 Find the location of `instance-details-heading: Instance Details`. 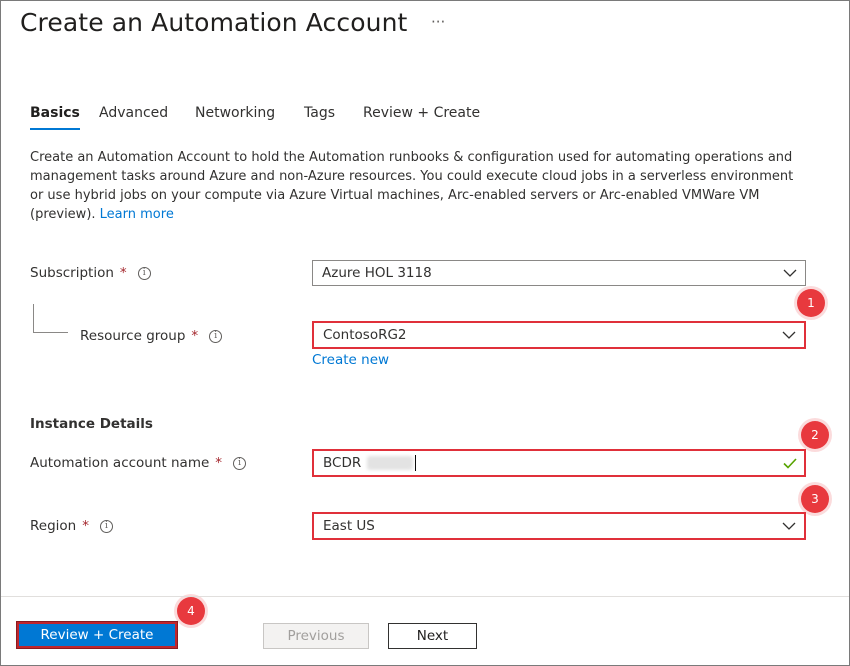

instance-details-heading: Instance Details is located at coordinates (91, 424).